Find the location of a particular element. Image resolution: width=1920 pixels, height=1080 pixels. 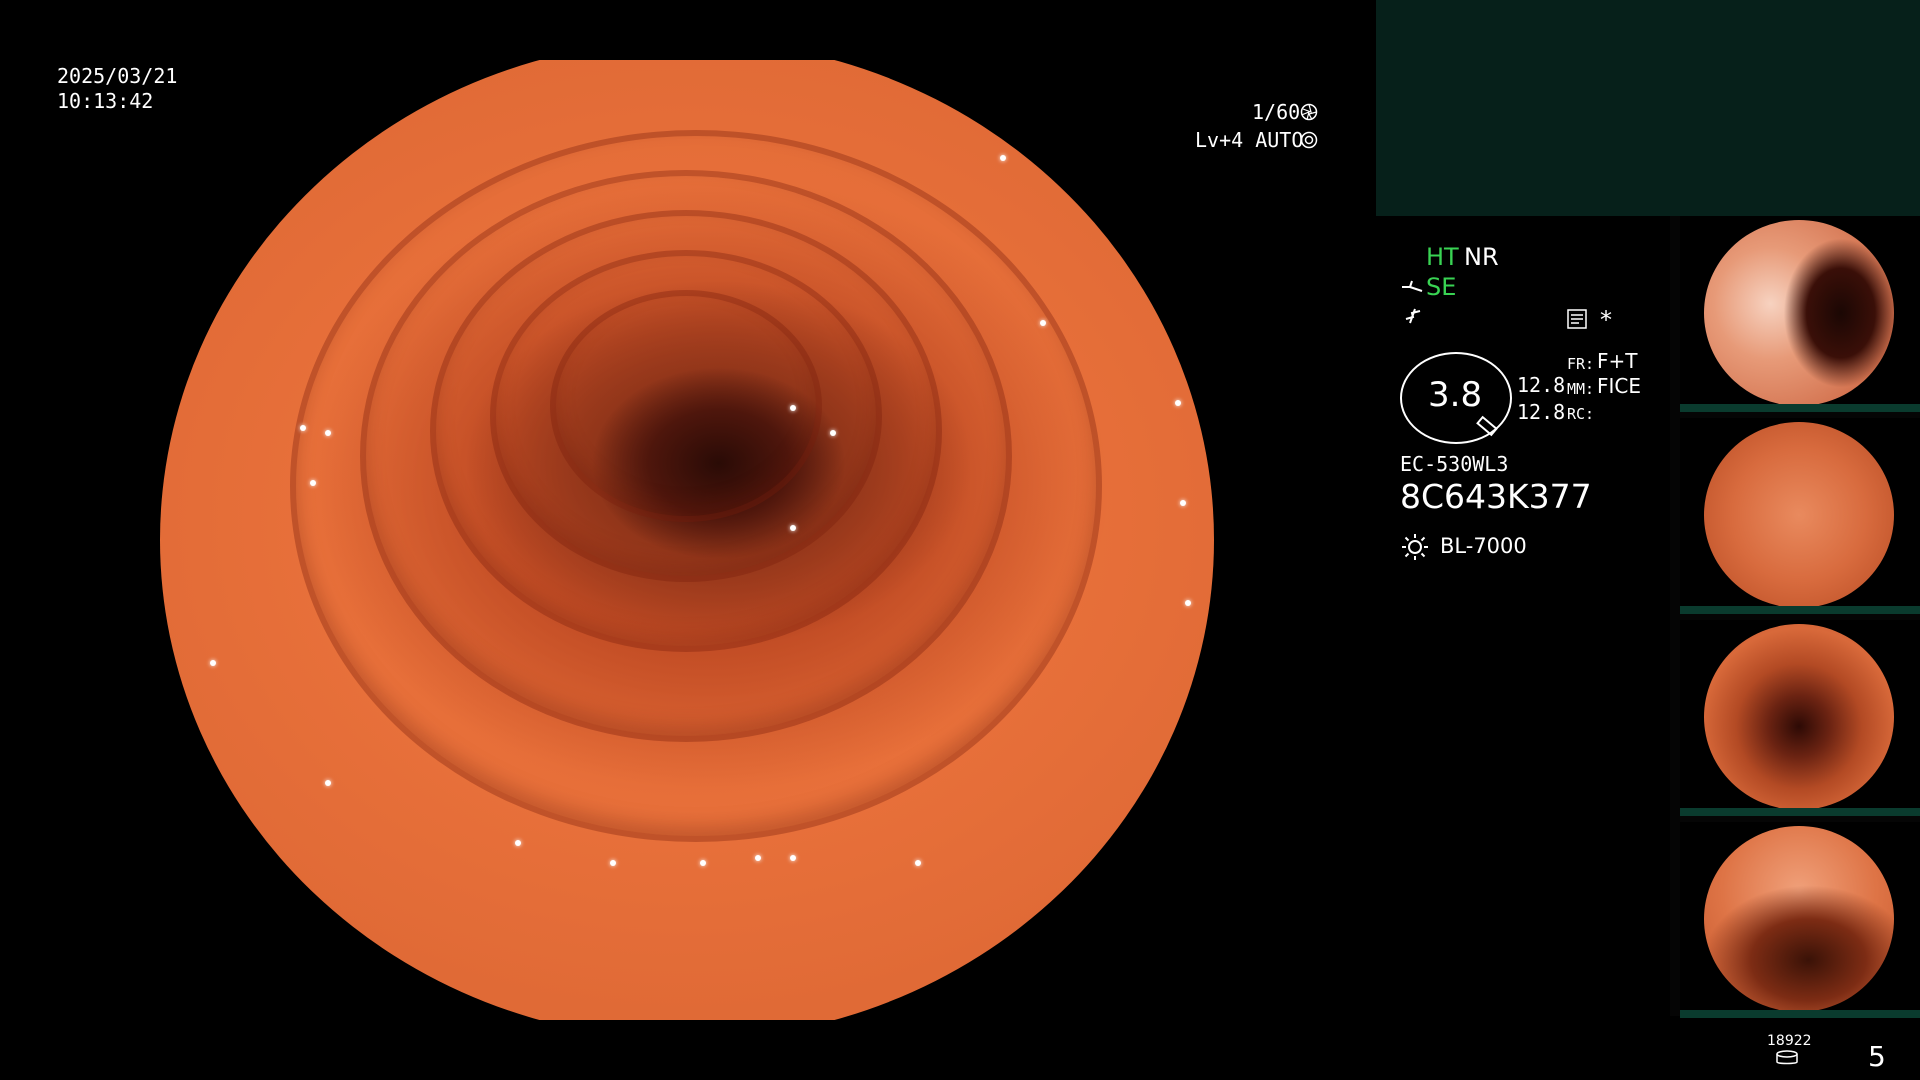

scope-serial: 8C643K377 is located at coordinates (1496, 496).